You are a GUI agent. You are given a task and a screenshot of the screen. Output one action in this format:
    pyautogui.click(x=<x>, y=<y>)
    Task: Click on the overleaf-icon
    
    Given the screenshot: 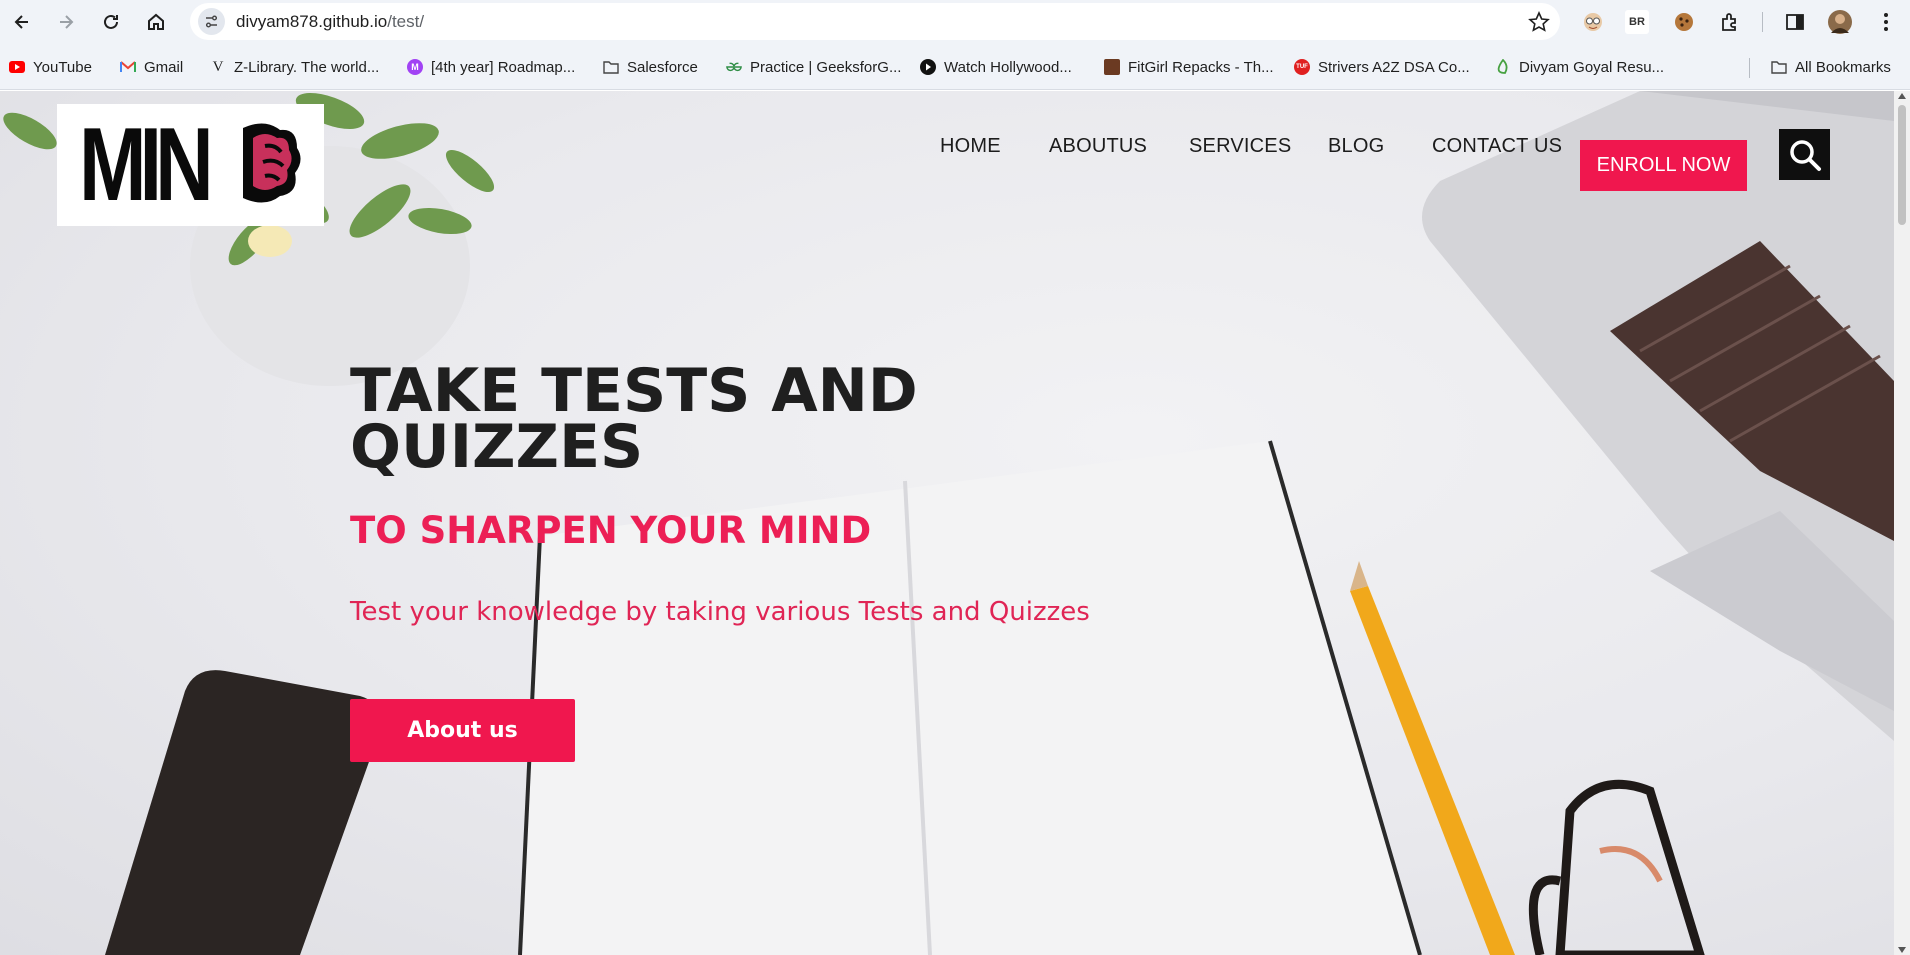 What is the action you would take?
    pyautogui.click(x=1503, y=67)
    